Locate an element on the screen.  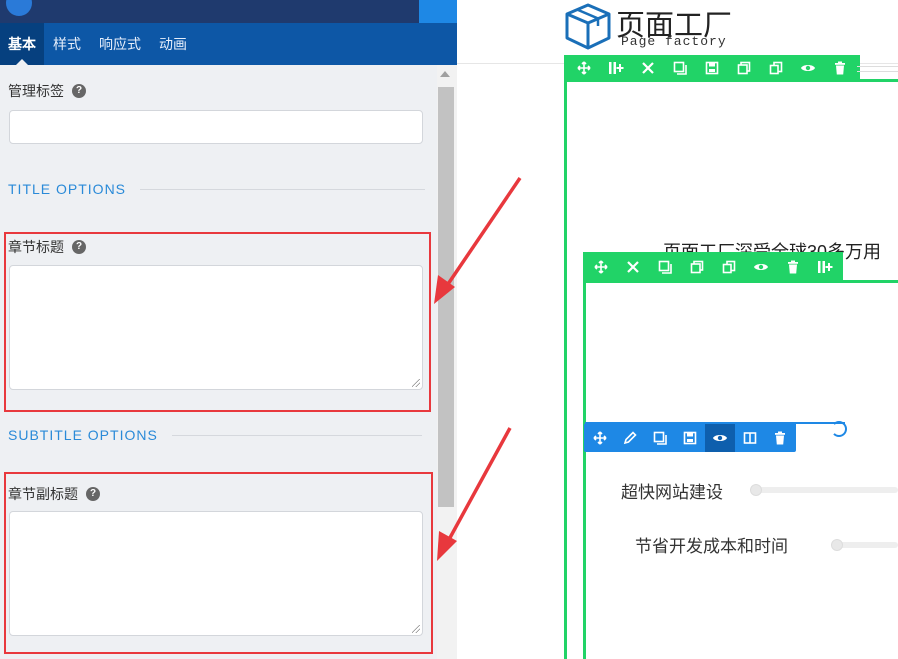
logo-subtitle: Page factory is located at coordinates (674, 41).